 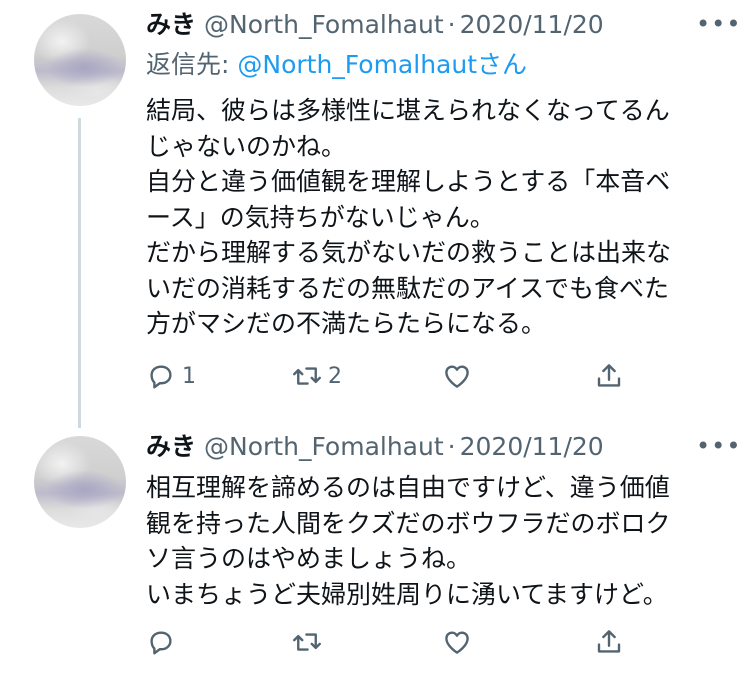 I want to click on reply-button: 1, so click(x=171, y=376).